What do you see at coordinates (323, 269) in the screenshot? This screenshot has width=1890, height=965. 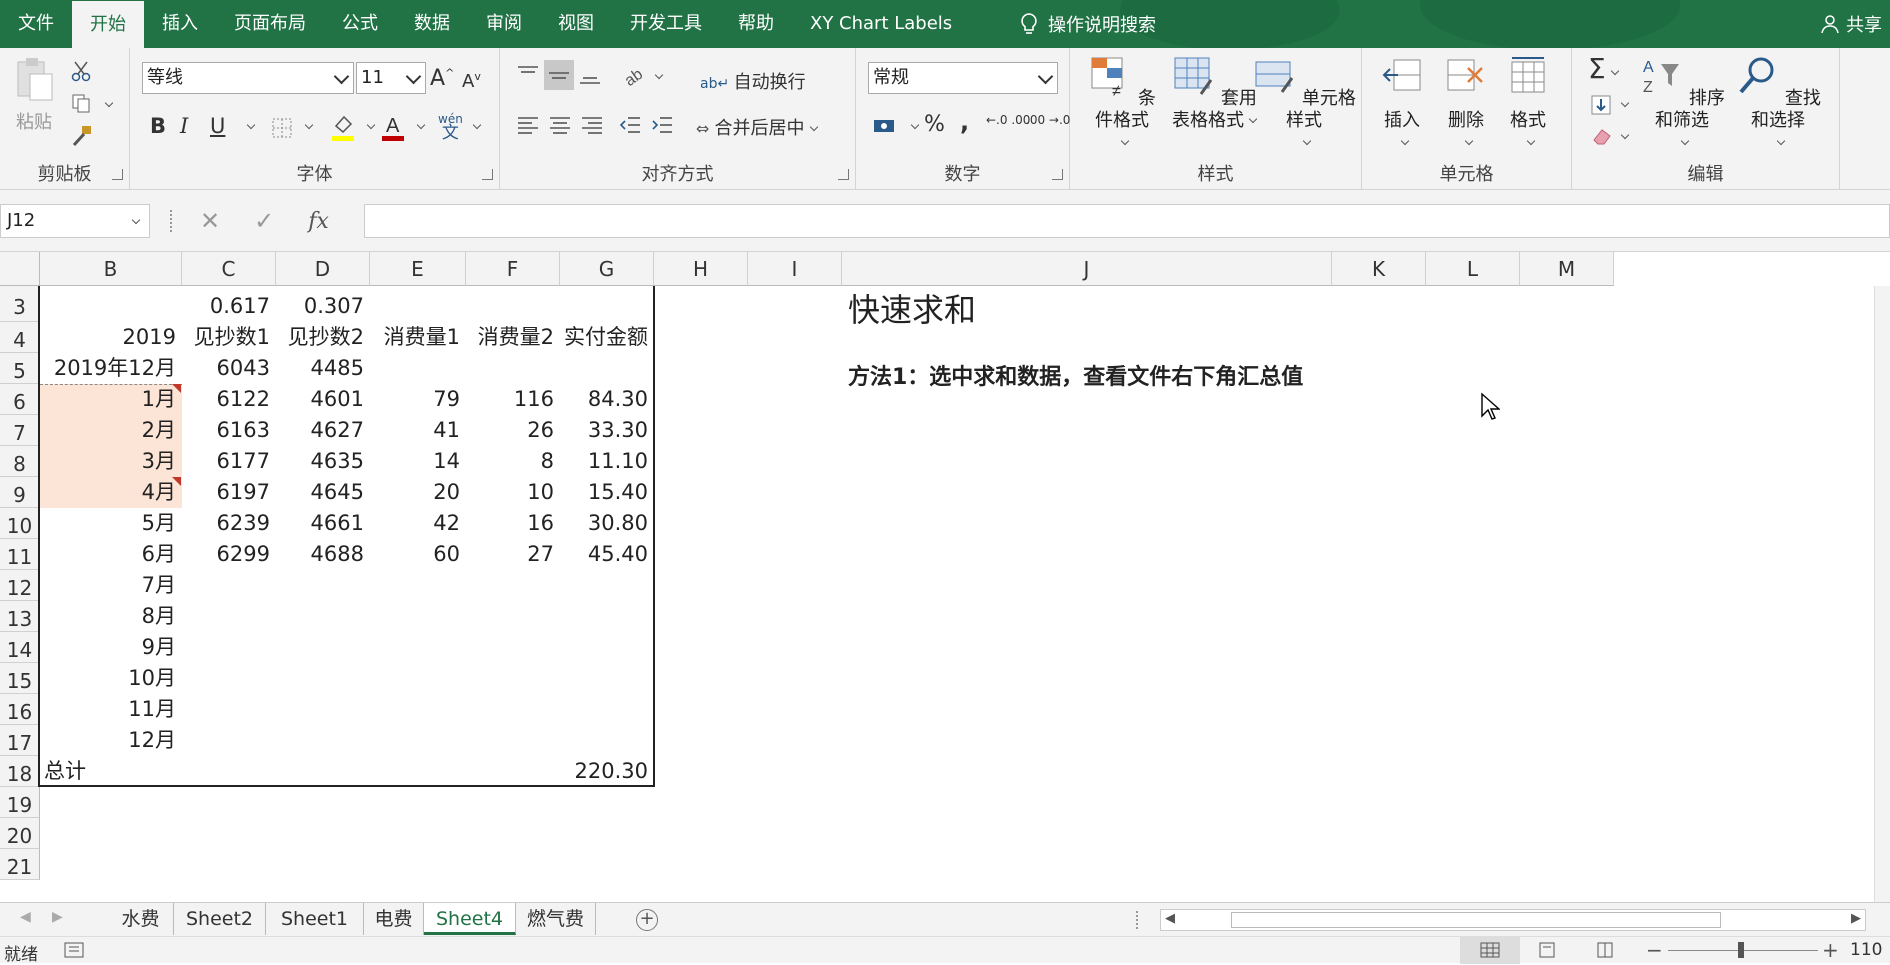 I see `column-header-D: D` at bounding box center [323, 269].